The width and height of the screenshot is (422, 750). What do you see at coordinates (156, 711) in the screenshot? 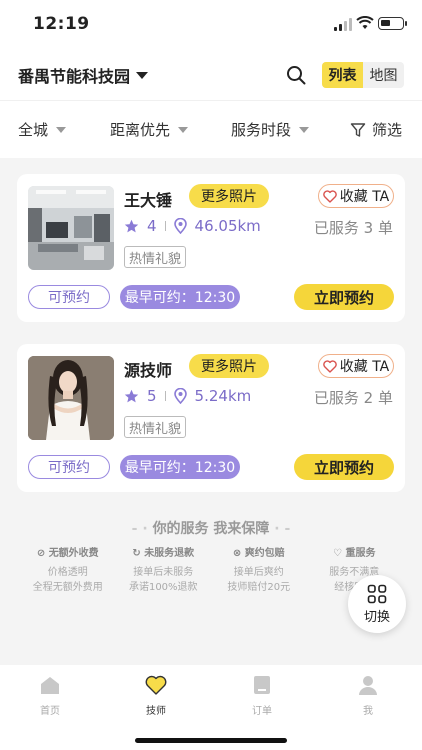
I see `tab-therapist-label: 技师` at bounding box center [156, 711].